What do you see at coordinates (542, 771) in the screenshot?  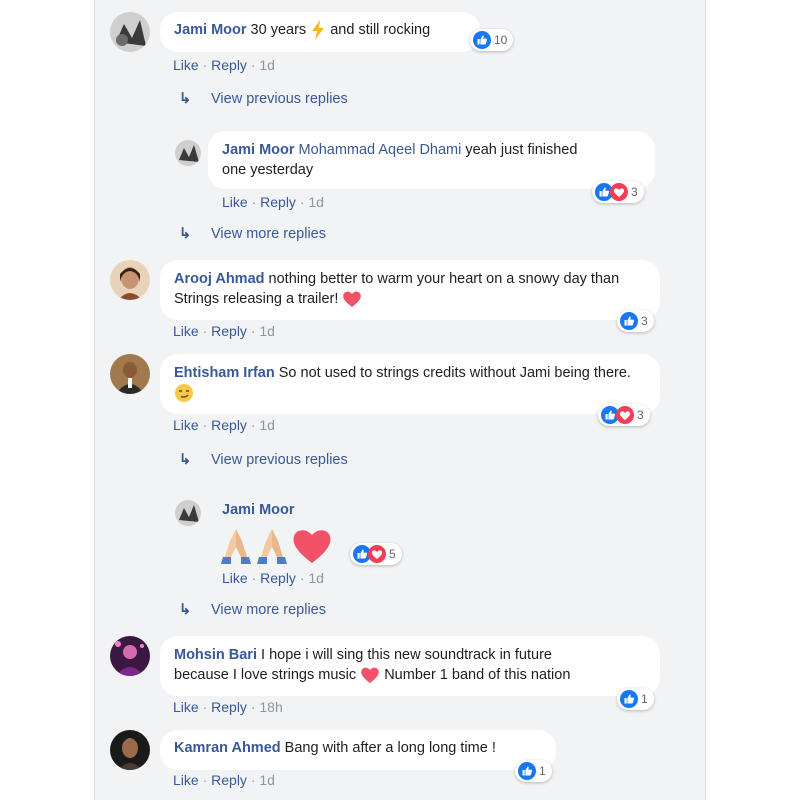 I see `reaction-count-text: 1` at bounding box center [542, 771].